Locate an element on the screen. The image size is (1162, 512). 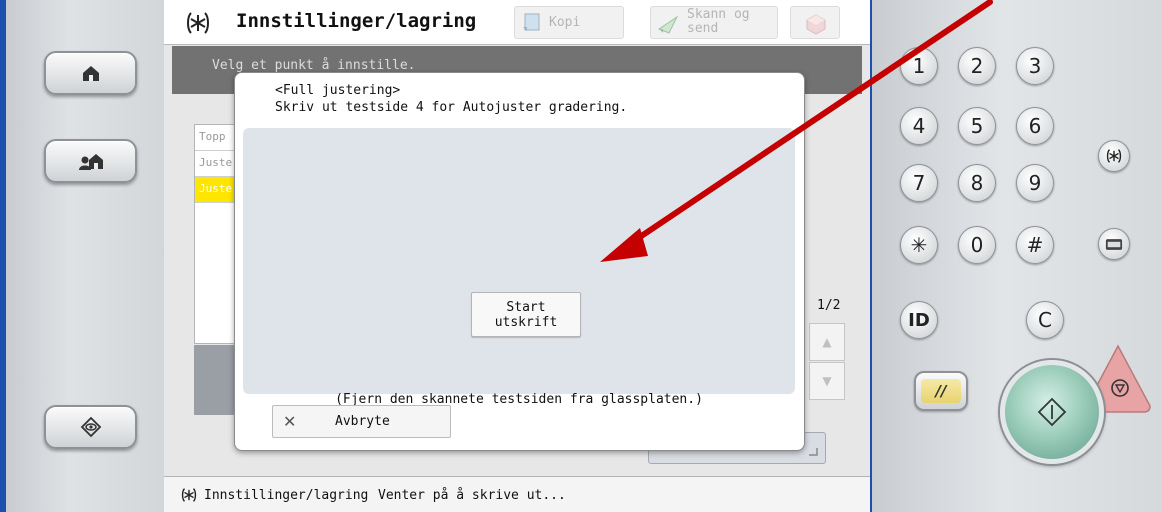
counter-check-icon is located at coordinates (1114, 244).